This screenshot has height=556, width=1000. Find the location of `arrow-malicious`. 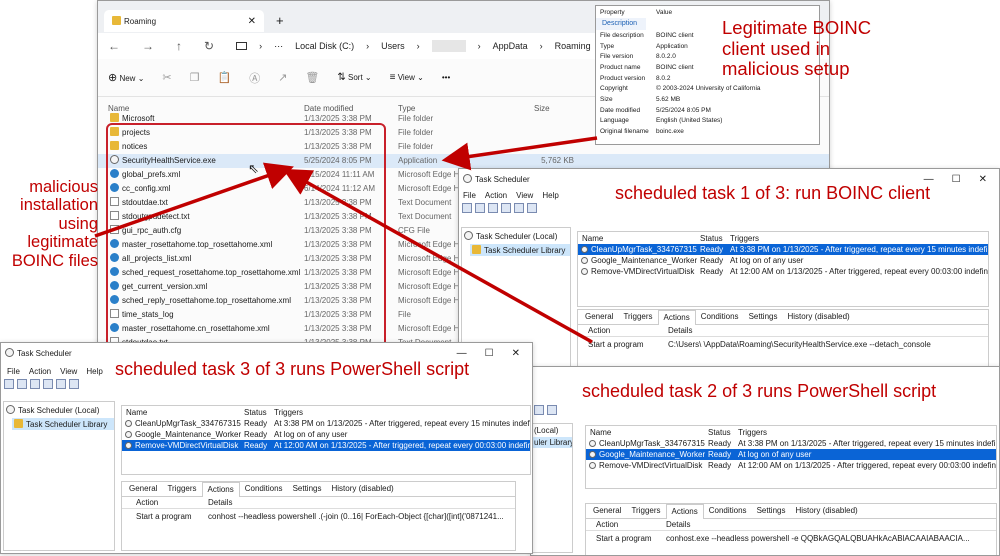

arrow-malicious is located at coordinates (194, 200).